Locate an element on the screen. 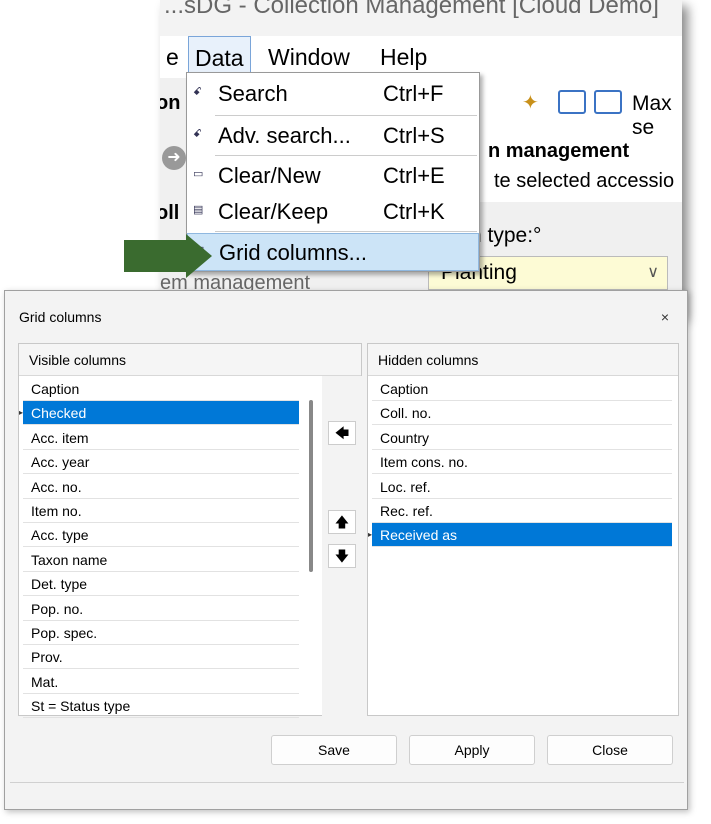 The height and width of the screenshot is (824, 711). list-item: Country is located at coordinates (522, 438).